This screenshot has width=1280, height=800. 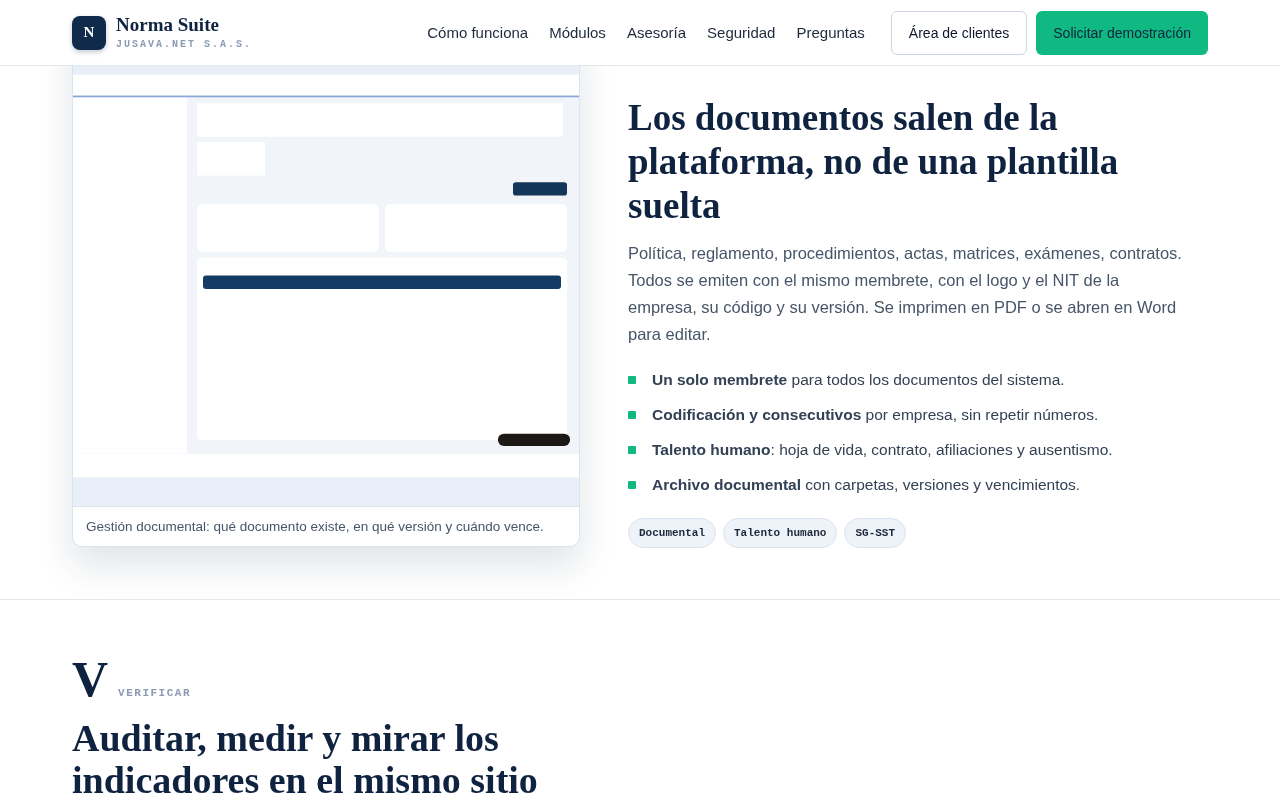 I want to click on section-eyebrow: VERIFICAR, so click(x=155, y=693).